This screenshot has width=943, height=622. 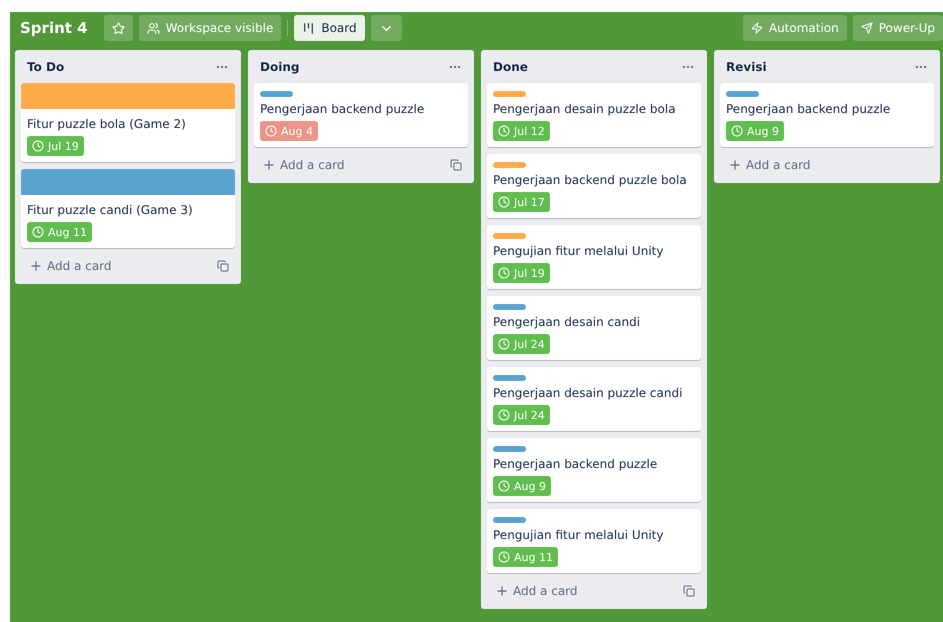 I want to click on card: Pengujian fitur melalui Unity Jul 19, so click(x=594, y=257).